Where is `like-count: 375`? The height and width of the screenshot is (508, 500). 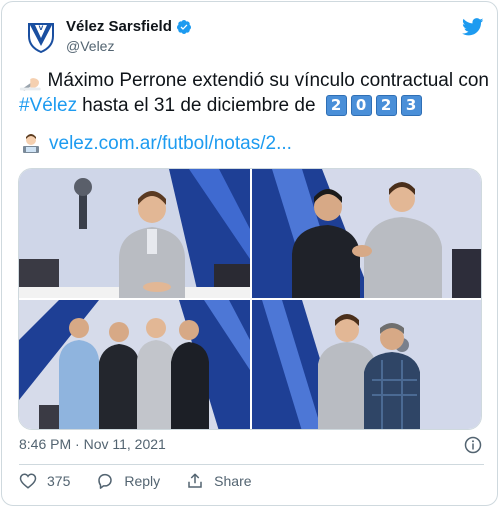
like-count: 375 is located at coordinates (59, 481).